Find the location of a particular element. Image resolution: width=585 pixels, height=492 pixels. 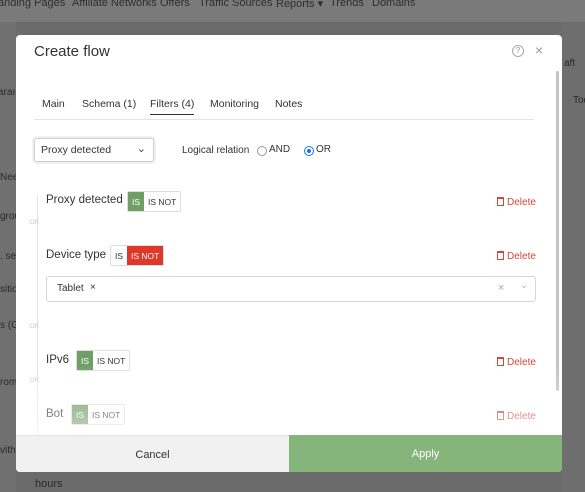

nav-trends: Trends is located at coordinates (347, 4).